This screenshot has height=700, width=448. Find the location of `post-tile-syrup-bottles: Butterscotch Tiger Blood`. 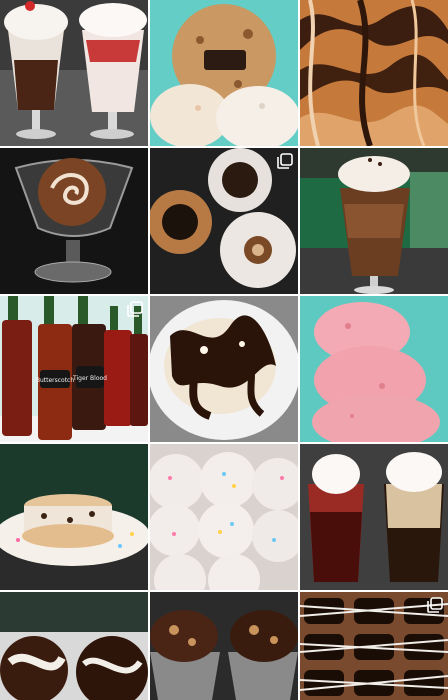

post-tile-syrup-bottles: Butterscotch Tiger Blood is located at coordinates (74, 369).